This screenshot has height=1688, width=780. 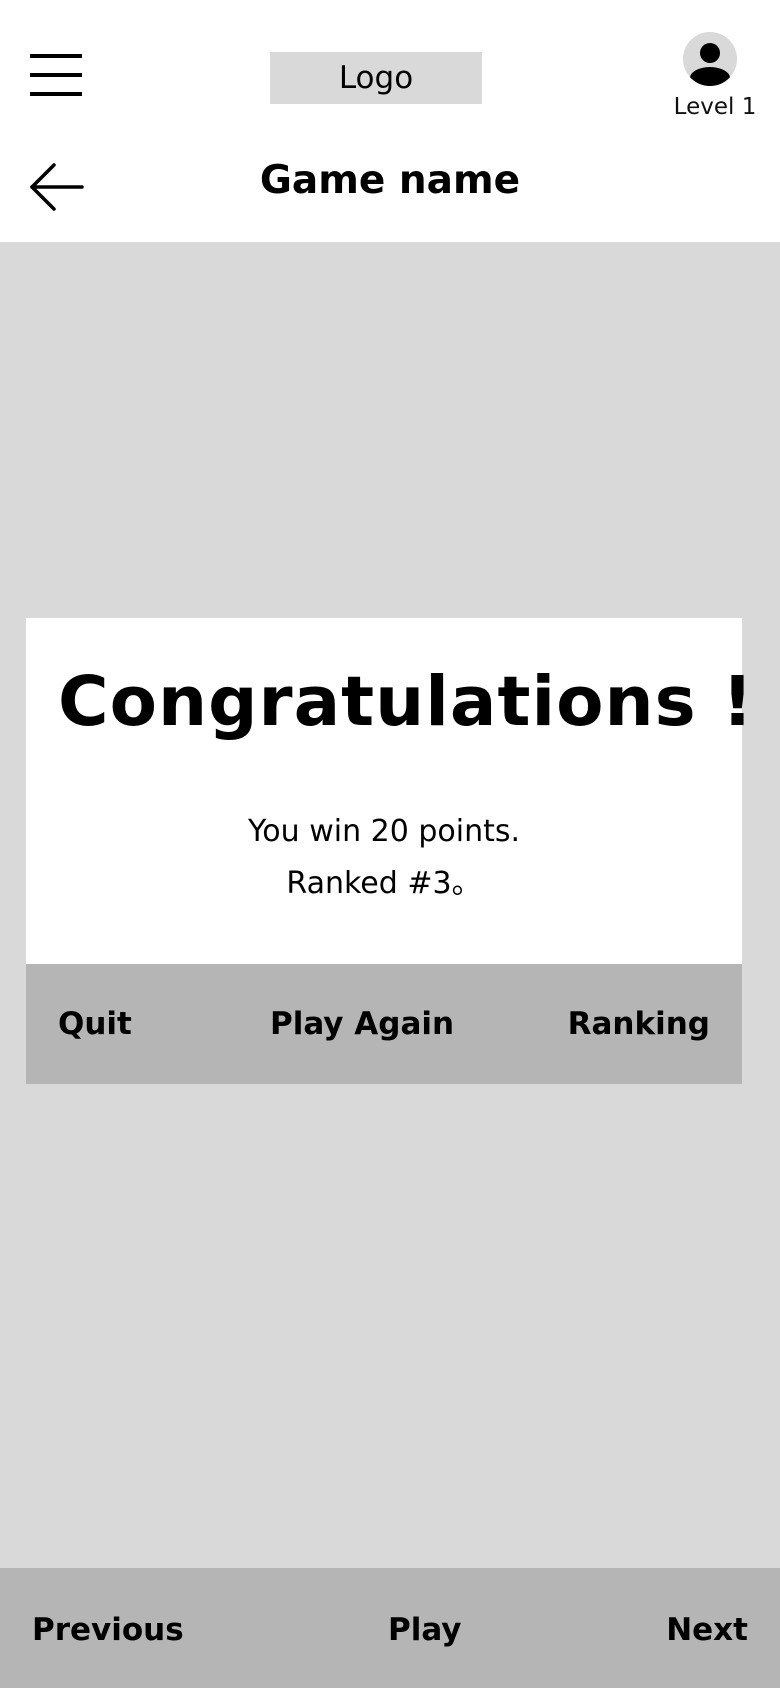 What do you see at coordinates (390, 121) in the screenshot?
I see `app-header: Logo Level 1 Game name` at bounding box center [390, 121].